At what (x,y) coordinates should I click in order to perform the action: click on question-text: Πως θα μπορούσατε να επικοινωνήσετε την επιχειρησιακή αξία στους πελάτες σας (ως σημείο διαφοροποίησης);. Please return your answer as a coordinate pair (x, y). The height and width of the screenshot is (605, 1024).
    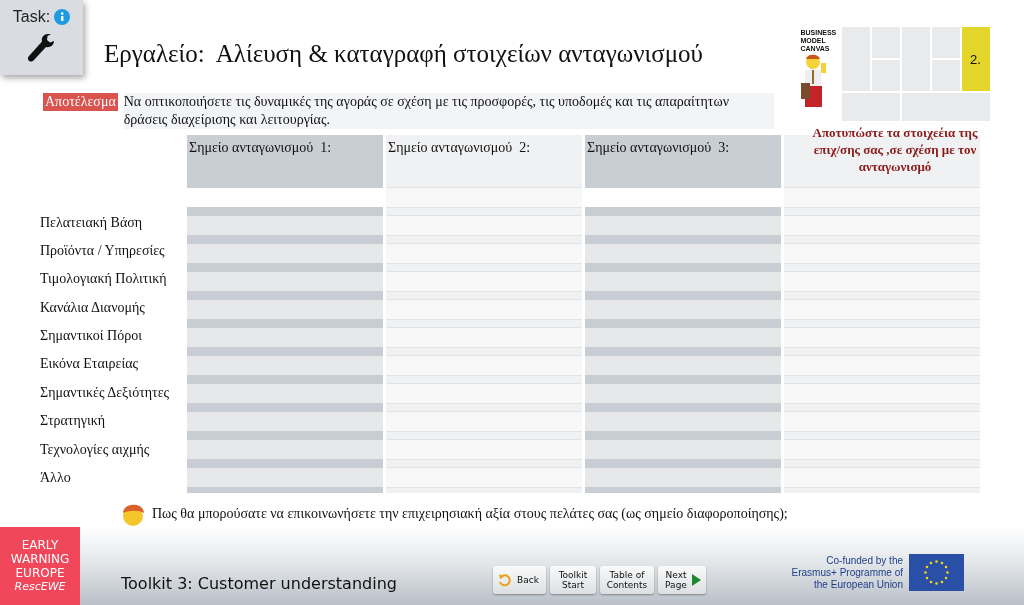
    Looking at the image, I should click on (470, 514).